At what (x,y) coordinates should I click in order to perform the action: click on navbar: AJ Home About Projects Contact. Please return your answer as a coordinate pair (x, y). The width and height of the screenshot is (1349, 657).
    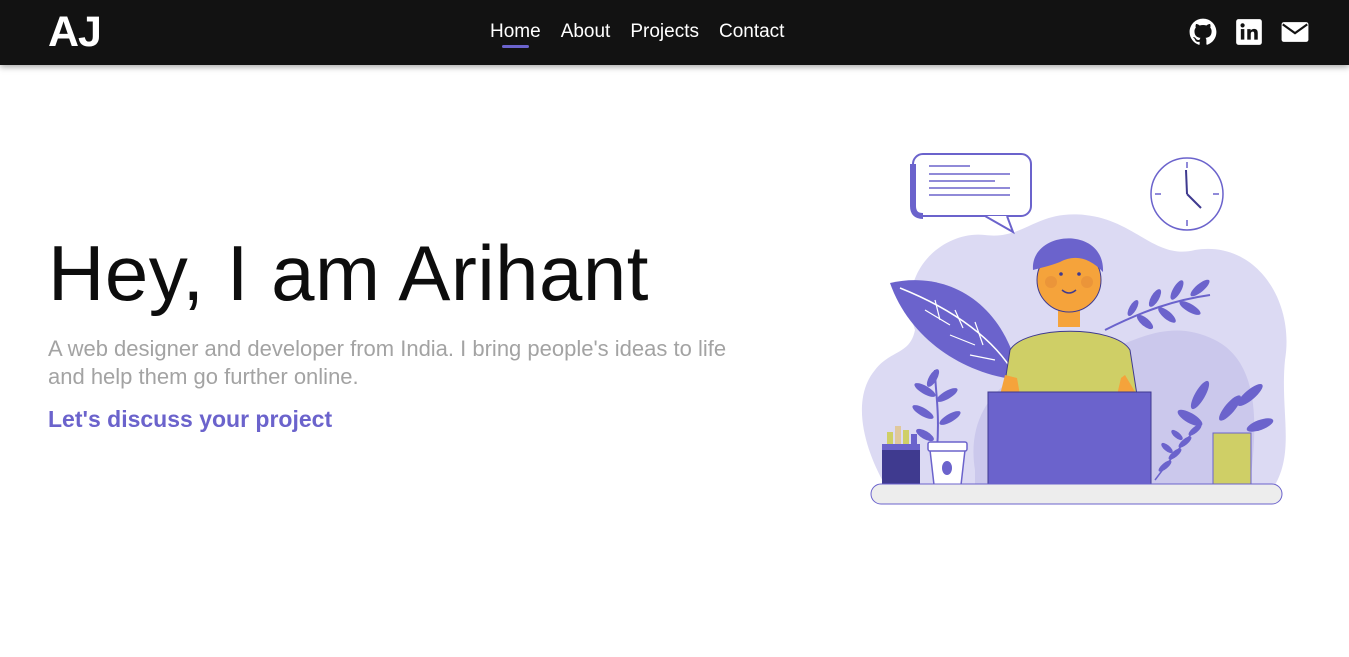
    Looking at the image, I should click on (674, 32).